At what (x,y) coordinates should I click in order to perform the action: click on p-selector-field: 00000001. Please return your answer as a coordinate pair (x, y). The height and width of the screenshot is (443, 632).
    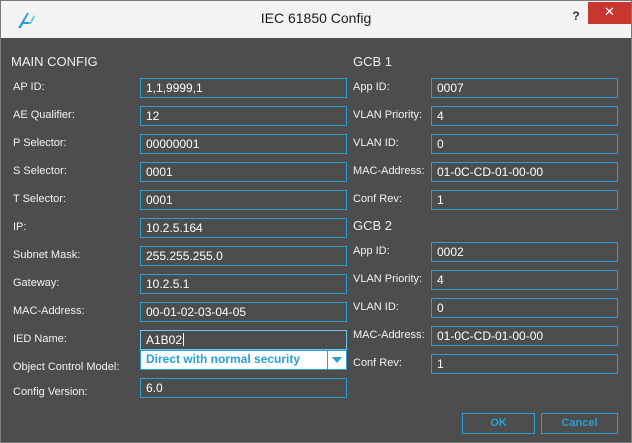
    Looking at the image, I should click on (243, 144).